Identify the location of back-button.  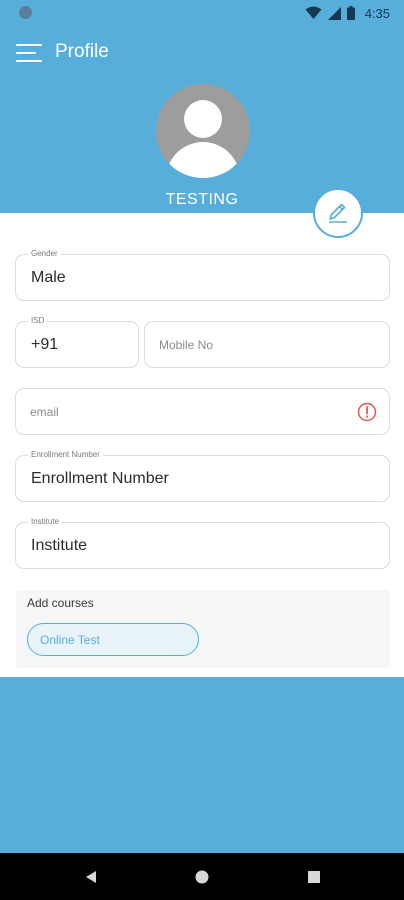
(91, 876).